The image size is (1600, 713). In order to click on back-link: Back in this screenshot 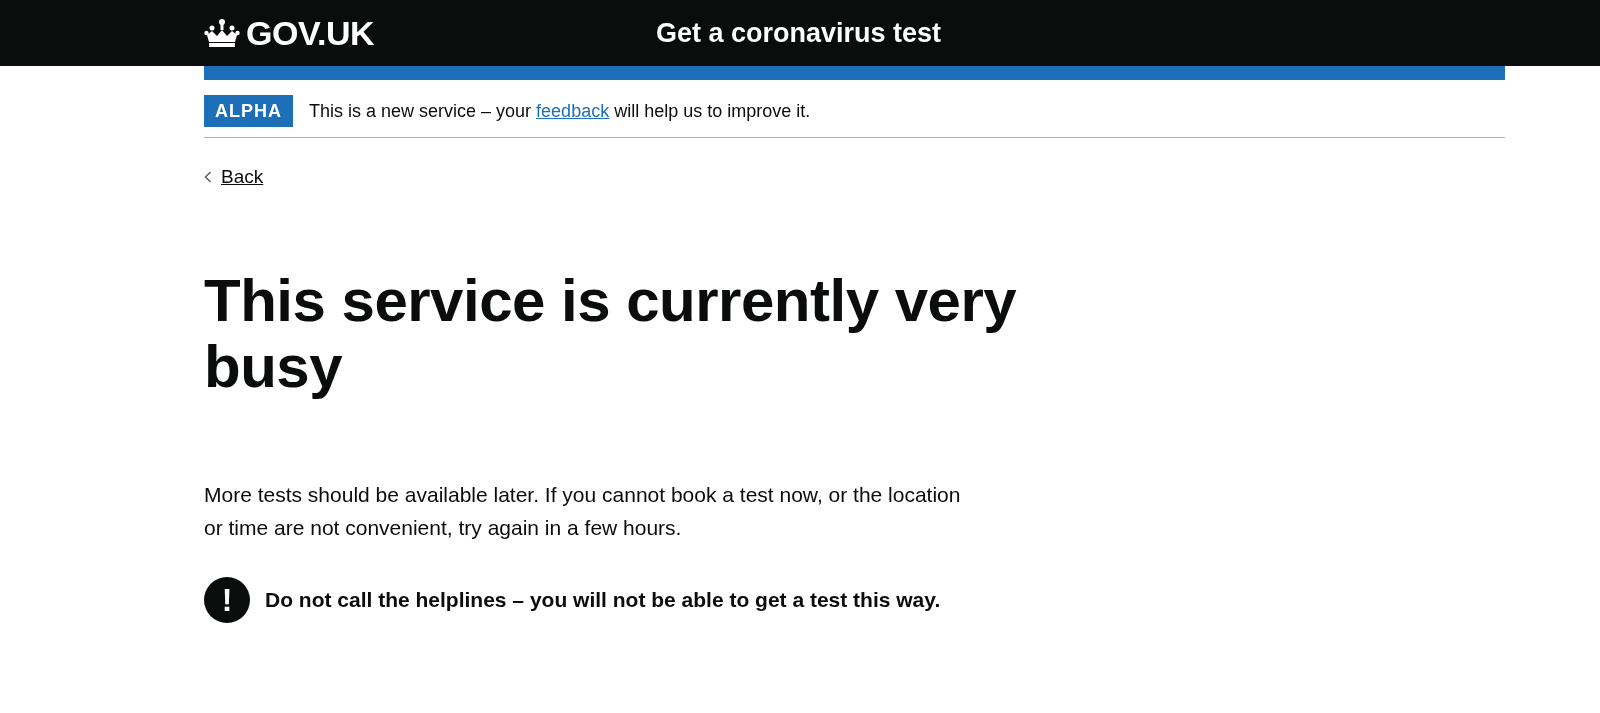, I will do `click(234, 177)`.